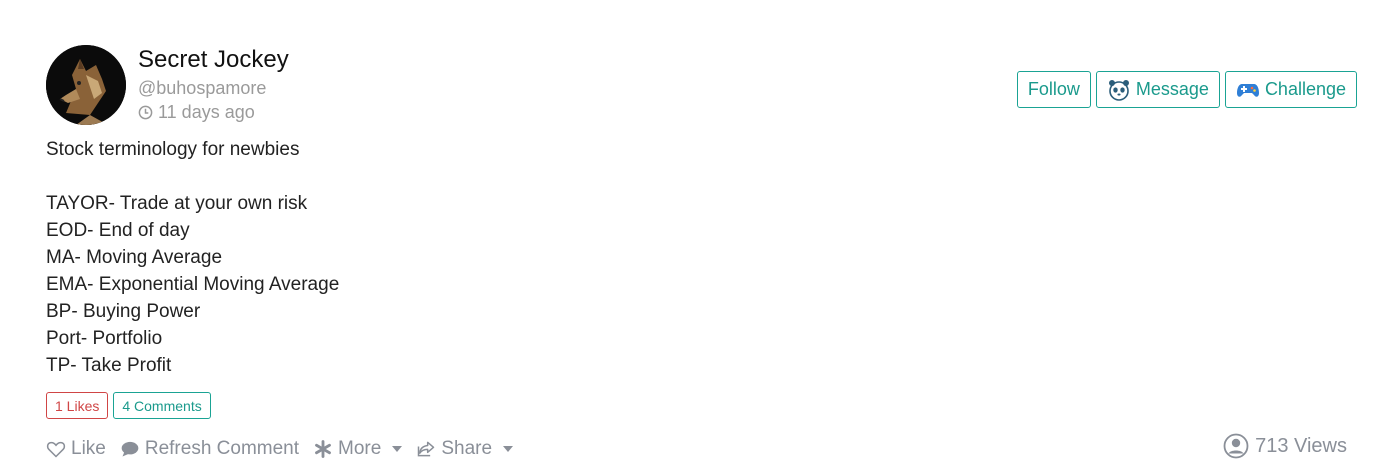  I want to click on post-line: EOD- End of day, so click(118, 230).